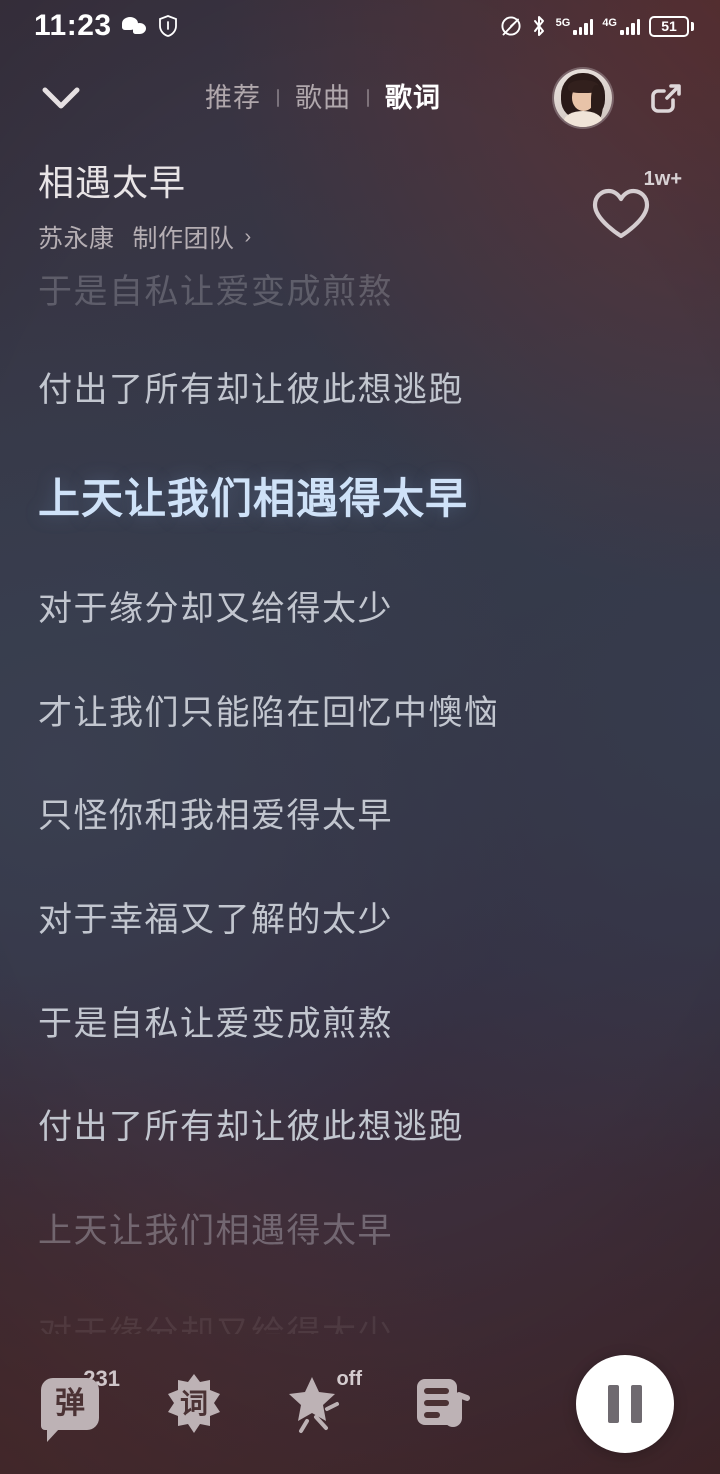  What do you see at coordinates (168, 26) in the screenshot?
I see `shield-icon` at bounding box center [168, 26].